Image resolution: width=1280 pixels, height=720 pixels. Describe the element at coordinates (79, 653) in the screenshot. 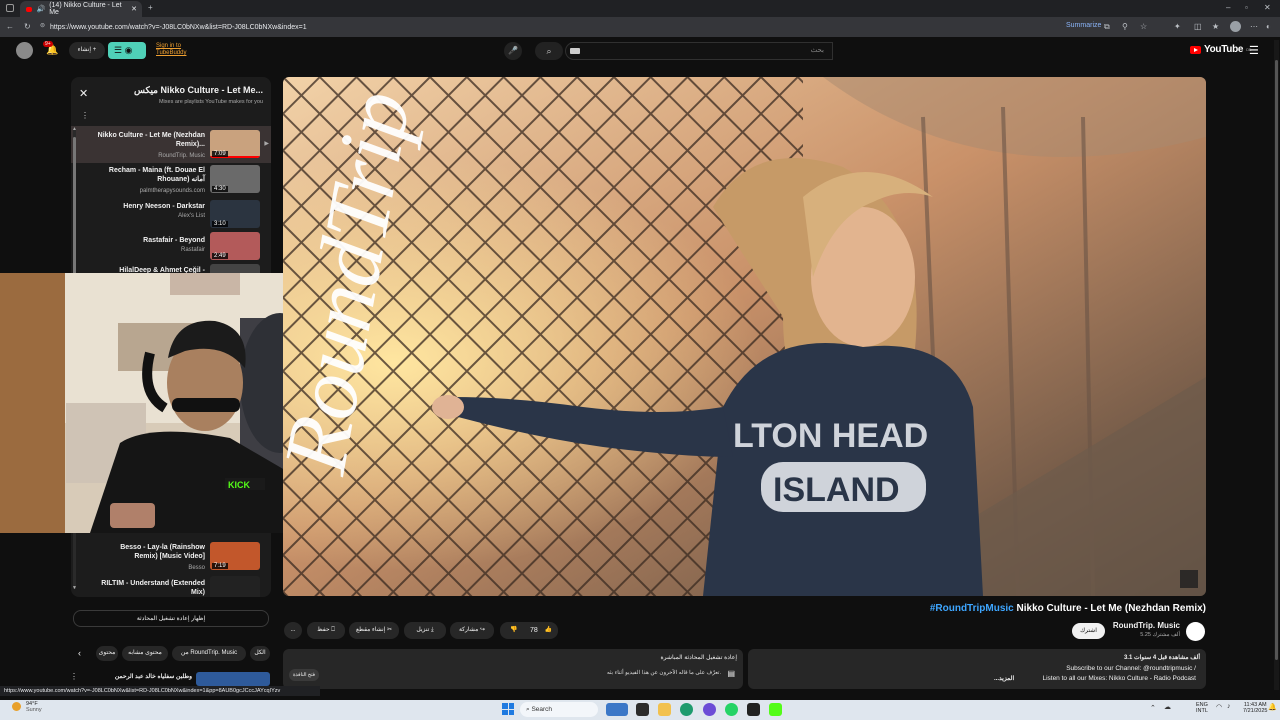

I see `chevron-left-icon: ‹` at that location.